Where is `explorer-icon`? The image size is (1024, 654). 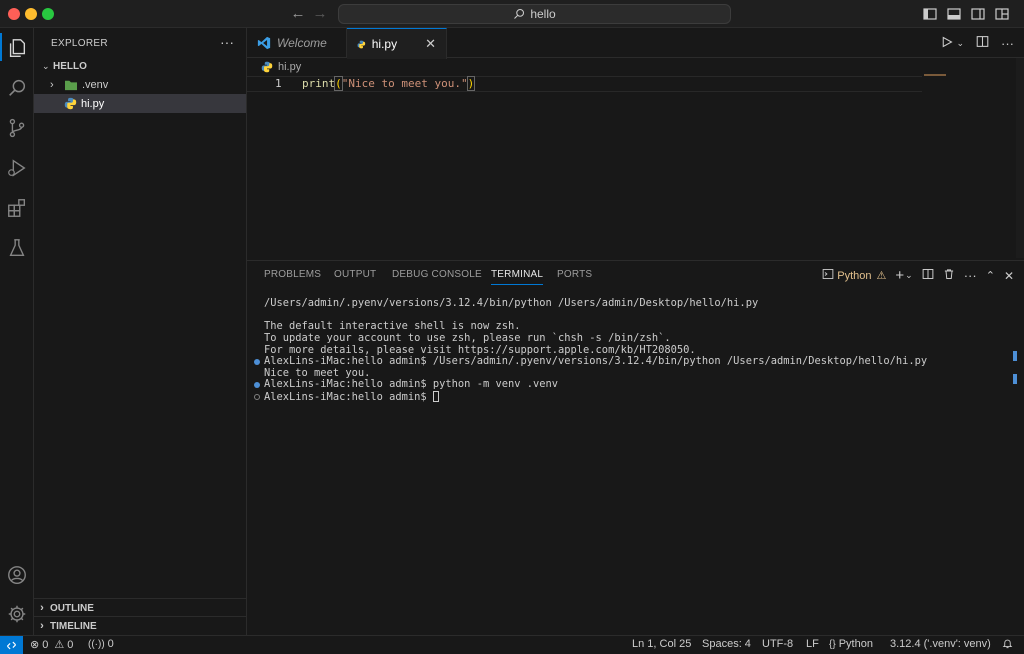
explorer-icon is located at coordinates (17, 48).